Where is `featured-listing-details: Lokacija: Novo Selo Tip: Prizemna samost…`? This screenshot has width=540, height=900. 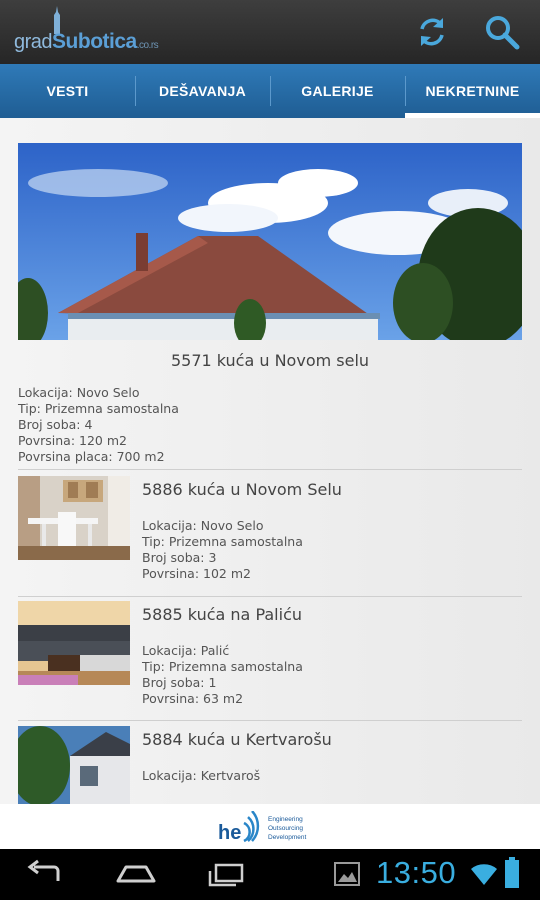 featured-listing-details: Lokacija: Novo Selo Tip: Prizemna samost… is located at coordinates (98, 425).